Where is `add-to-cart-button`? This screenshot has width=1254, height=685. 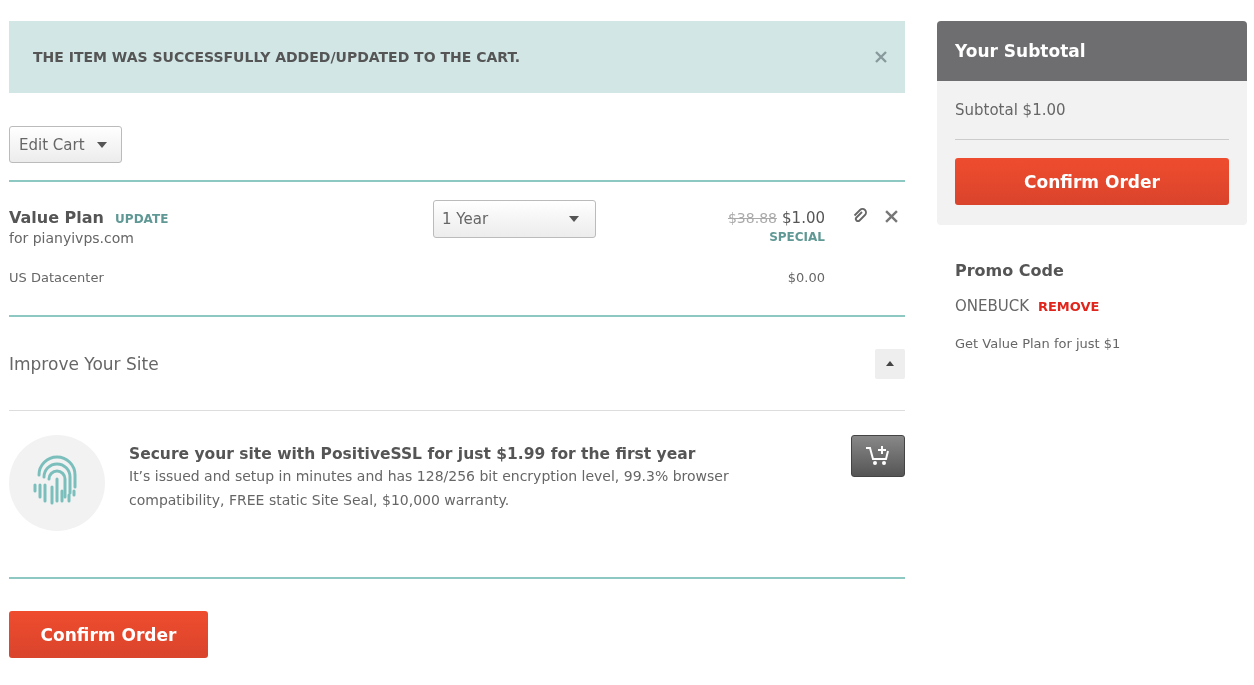
add-to-cart-button is located at coordinates (878, 456).